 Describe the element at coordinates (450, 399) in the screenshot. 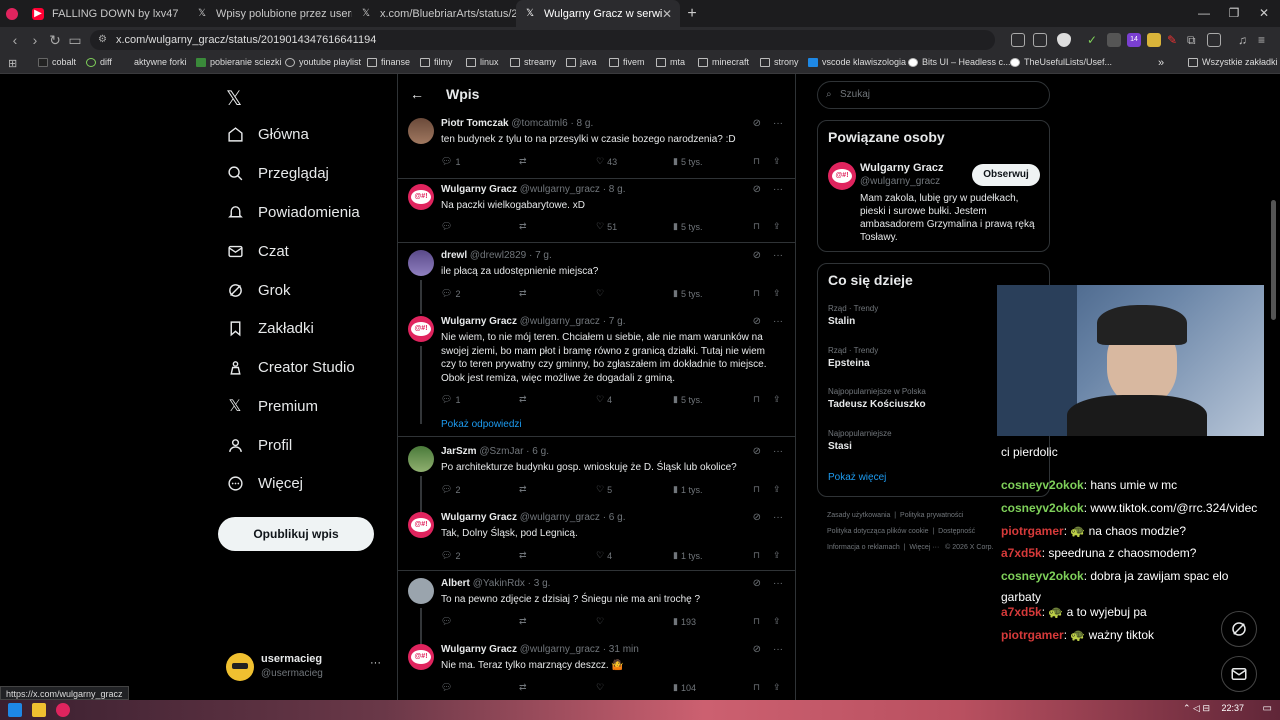

I see `reply-button: 💬︎ 1` at that location.